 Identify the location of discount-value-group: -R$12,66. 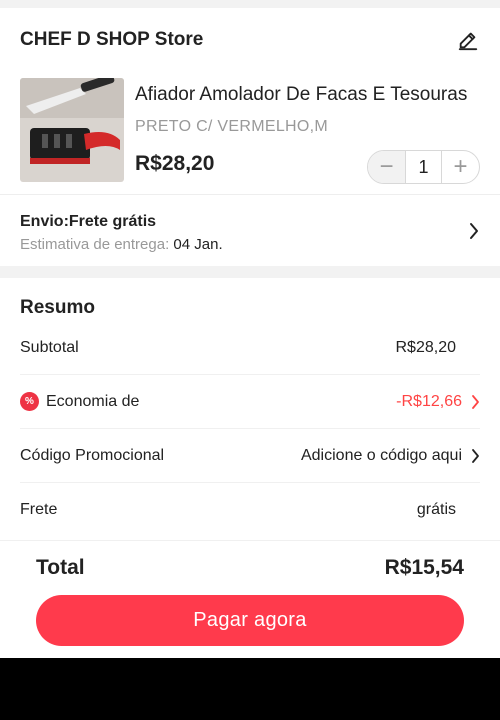
(438, 402).